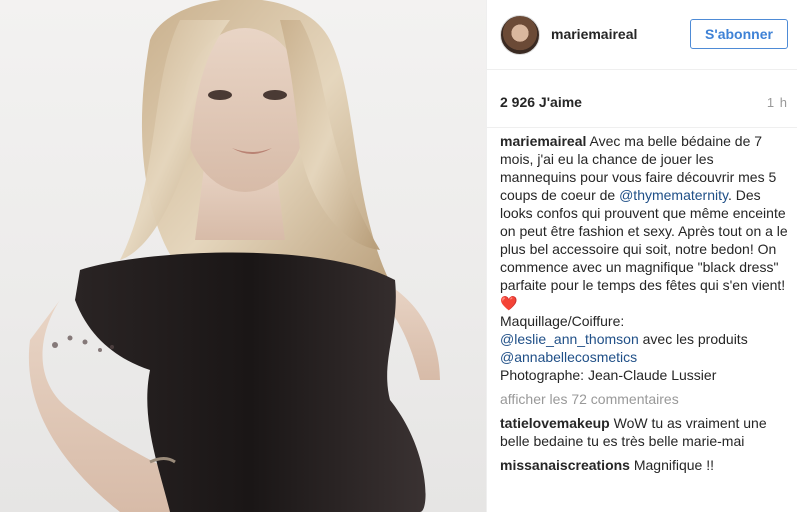 The width and height of the screenshot is (797, 512). What do you see at coordinates (645, 399) in the screenshot?
I see `view-all-comments-link: afficher les 72 commentaires` at bounding box center [645, 399].